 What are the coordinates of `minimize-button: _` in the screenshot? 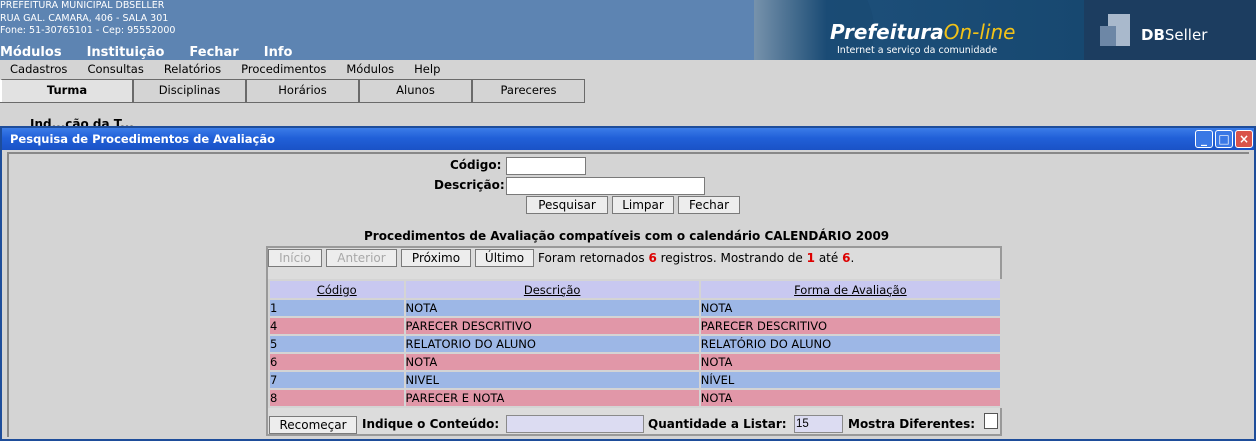 It's located at (1204, 139).